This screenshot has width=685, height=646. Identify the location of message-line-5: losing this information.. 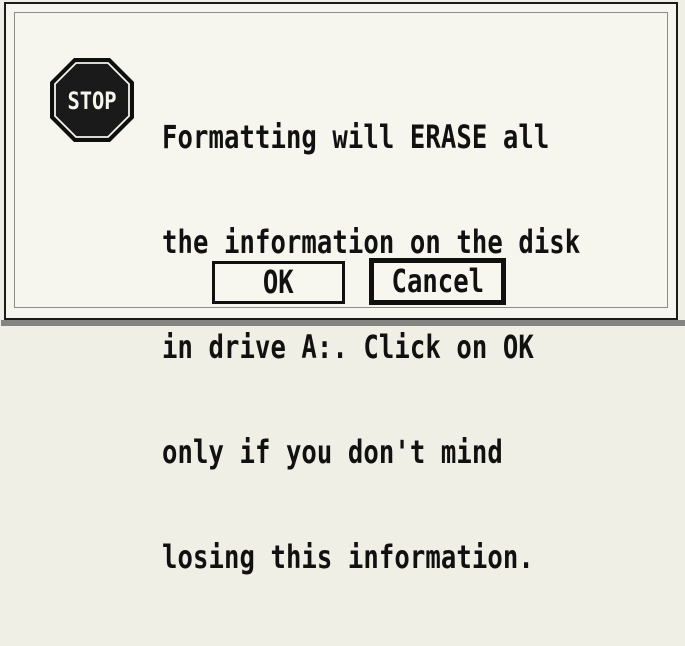
(348, 557).